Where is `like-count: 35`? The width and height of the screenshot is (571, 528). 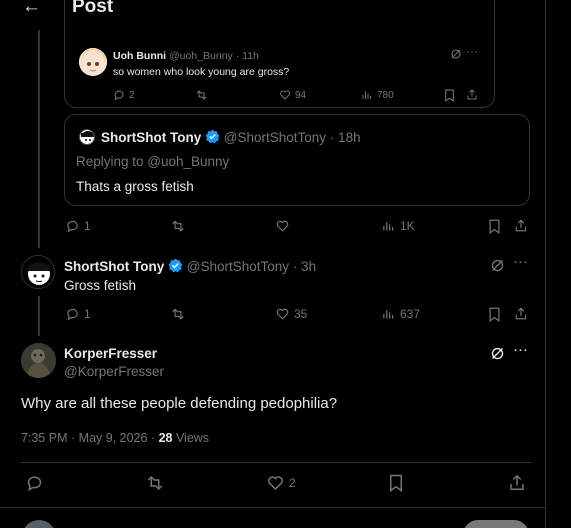
like-count: 35 is located at coordinates (301, 314).